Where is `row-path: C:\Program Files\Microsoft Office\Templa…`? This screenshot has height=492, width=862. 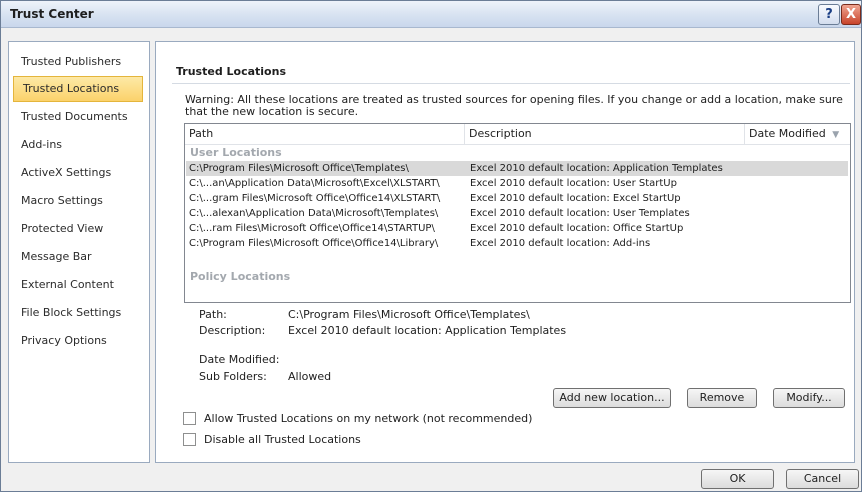
row-path: C:\Program Files\Microsoft Office\Templa… is located at coordinates (299, 168).